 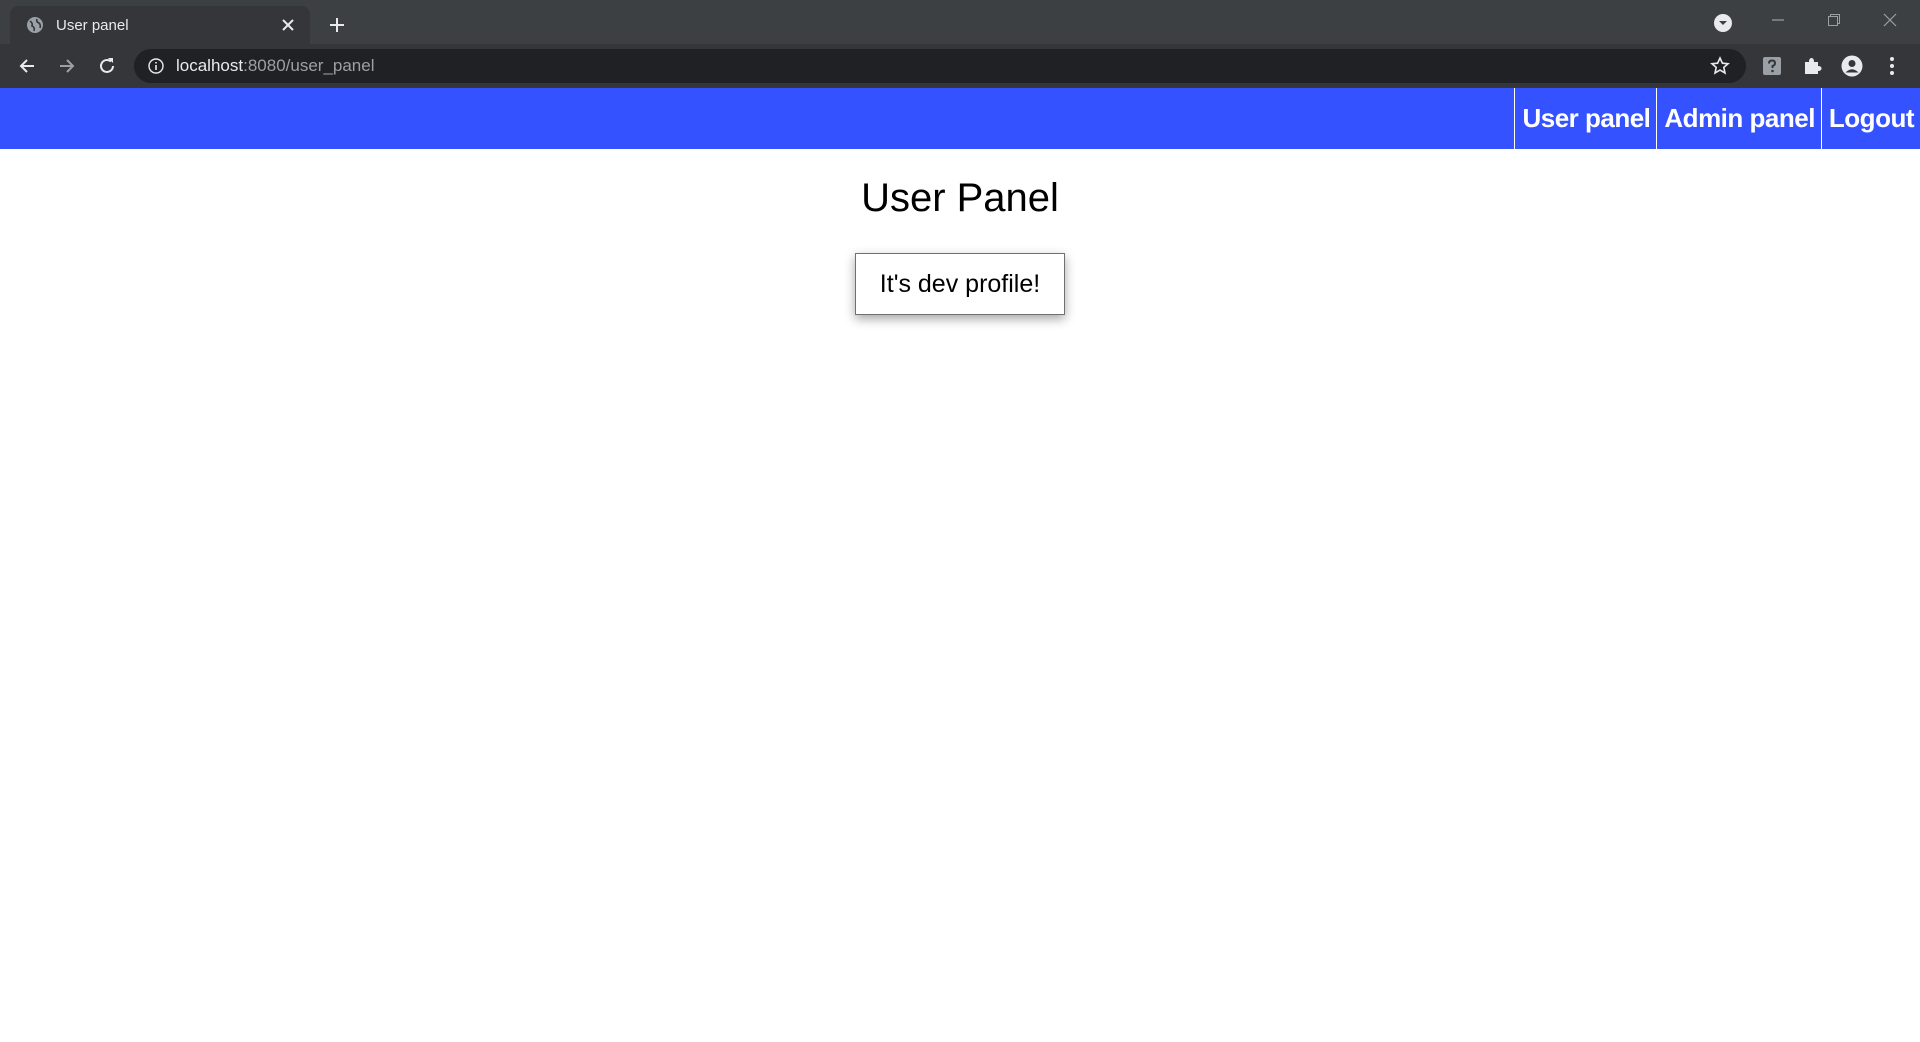 I want to click on url-host: localhost, so click(x=210, y=65).